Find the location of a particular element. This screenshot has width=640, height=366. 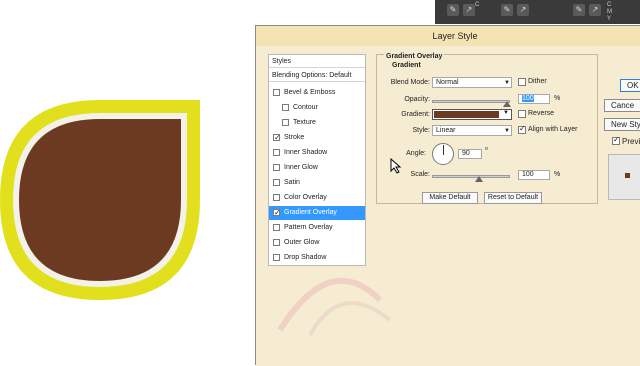

style-label: Style: is located at coordinates (421, 130).